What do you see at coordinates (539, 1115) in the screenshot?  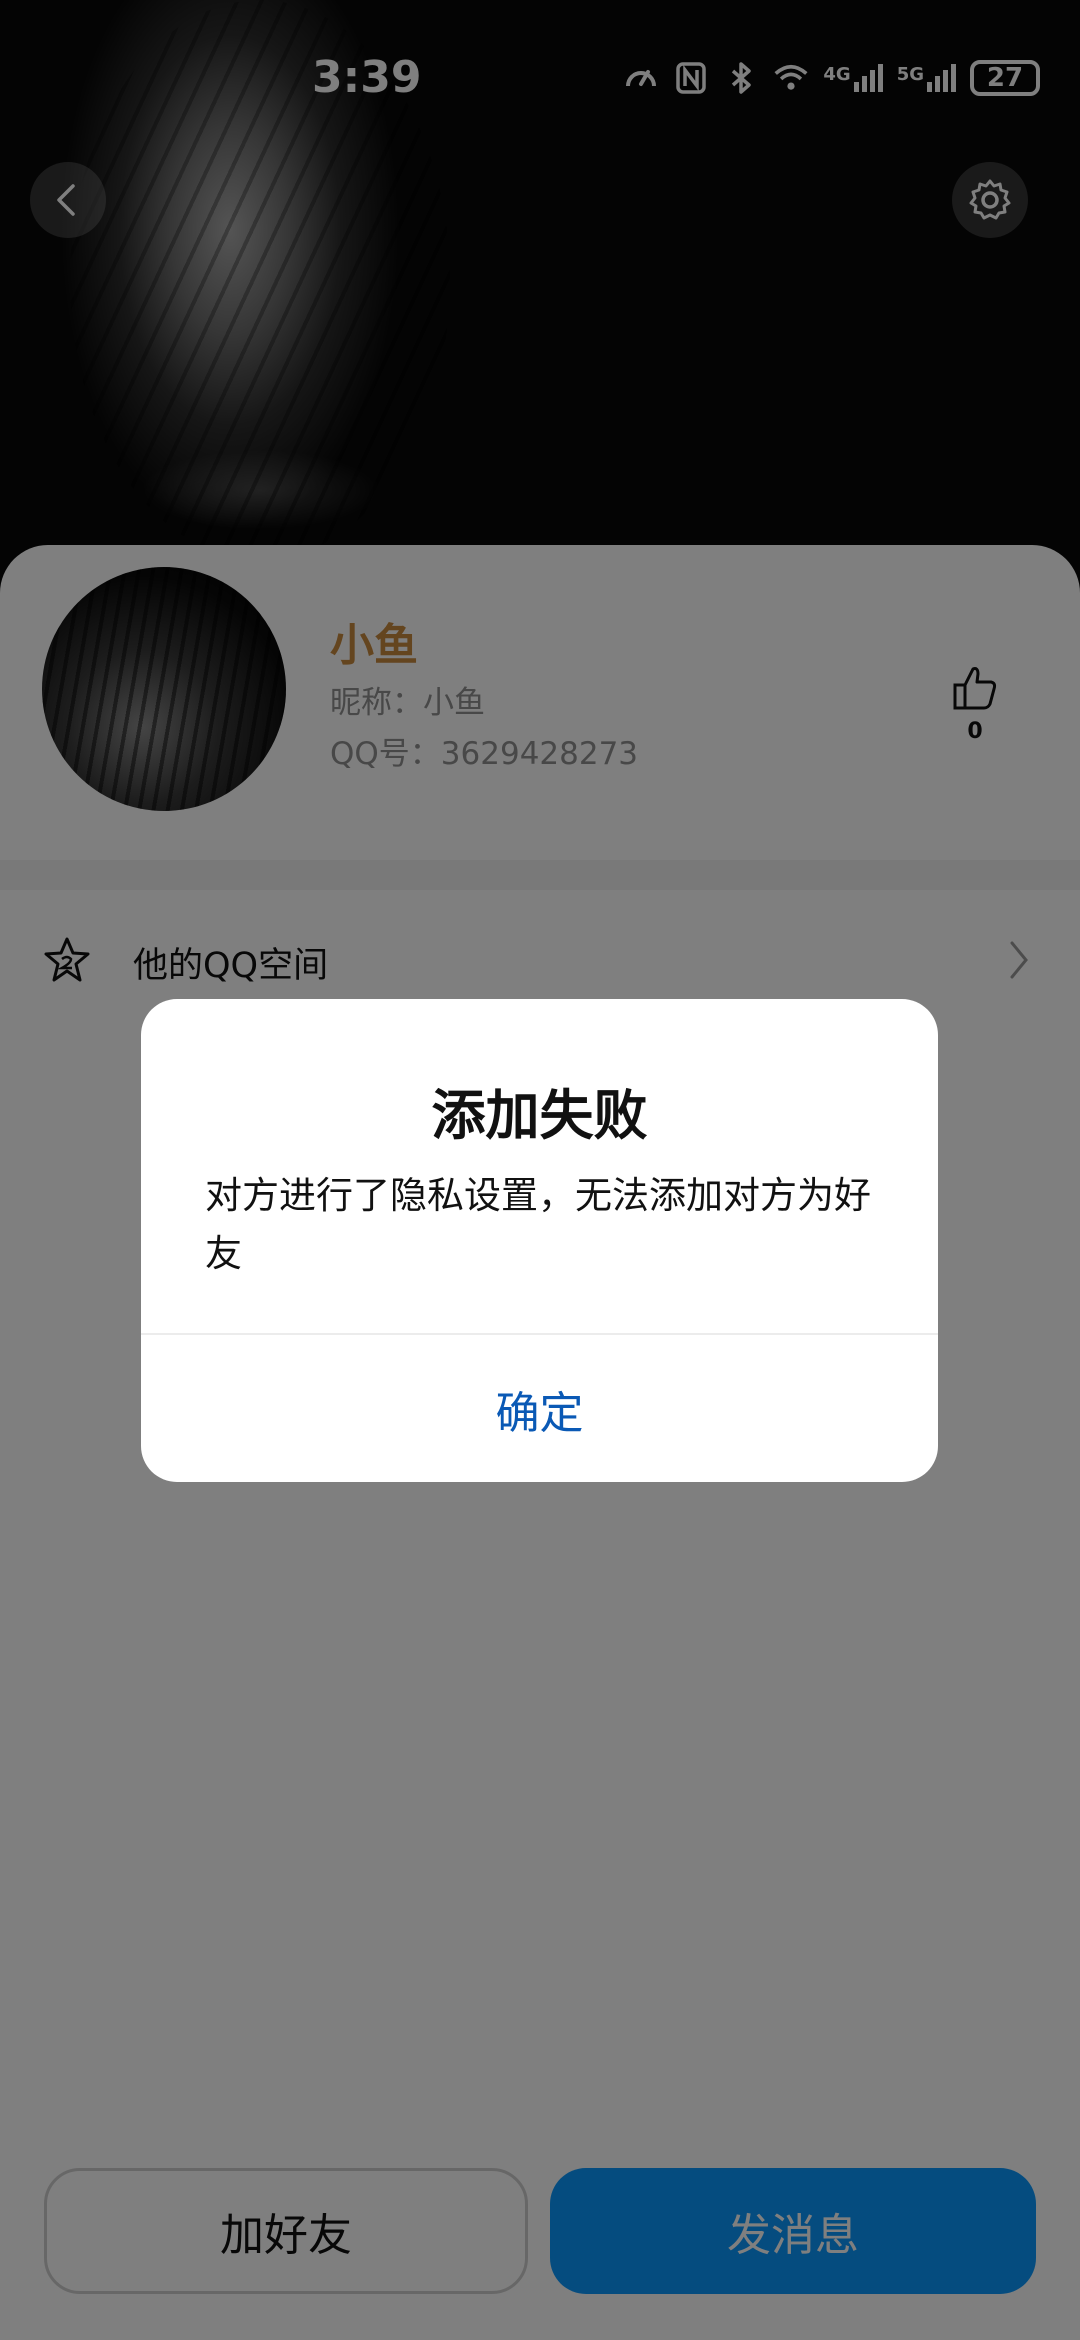 I see `dialog-title: 添加失败` at bounding box center [539, 1115].